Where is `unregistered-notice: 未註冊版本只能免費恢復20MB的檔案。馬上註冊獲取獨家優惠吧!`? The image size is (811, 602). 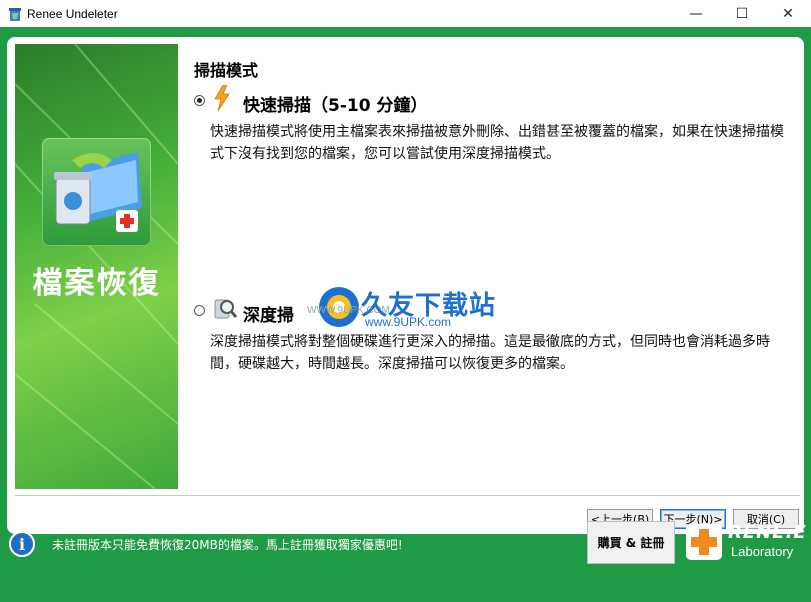 unregistered-notice: 未註冊版本只能免費恢復20MB的檔案。馬上註冊獲取獨家優惠吧! is located at coordinates (227, 545).